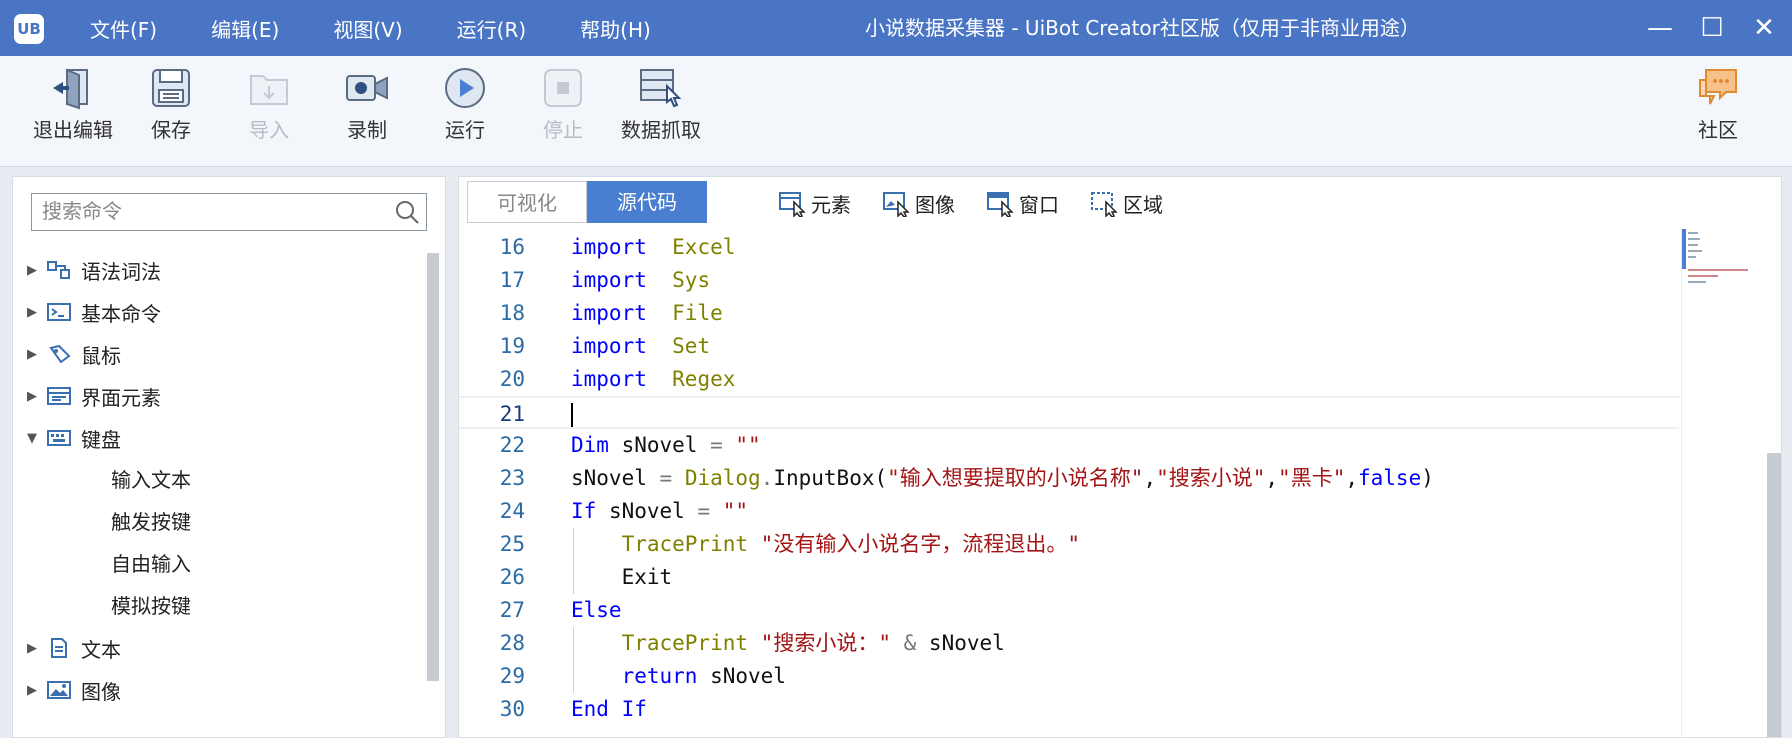  Describe the element at coordinates (653, 247) in the screenshot. I see `code-text: import Excel` at that location.